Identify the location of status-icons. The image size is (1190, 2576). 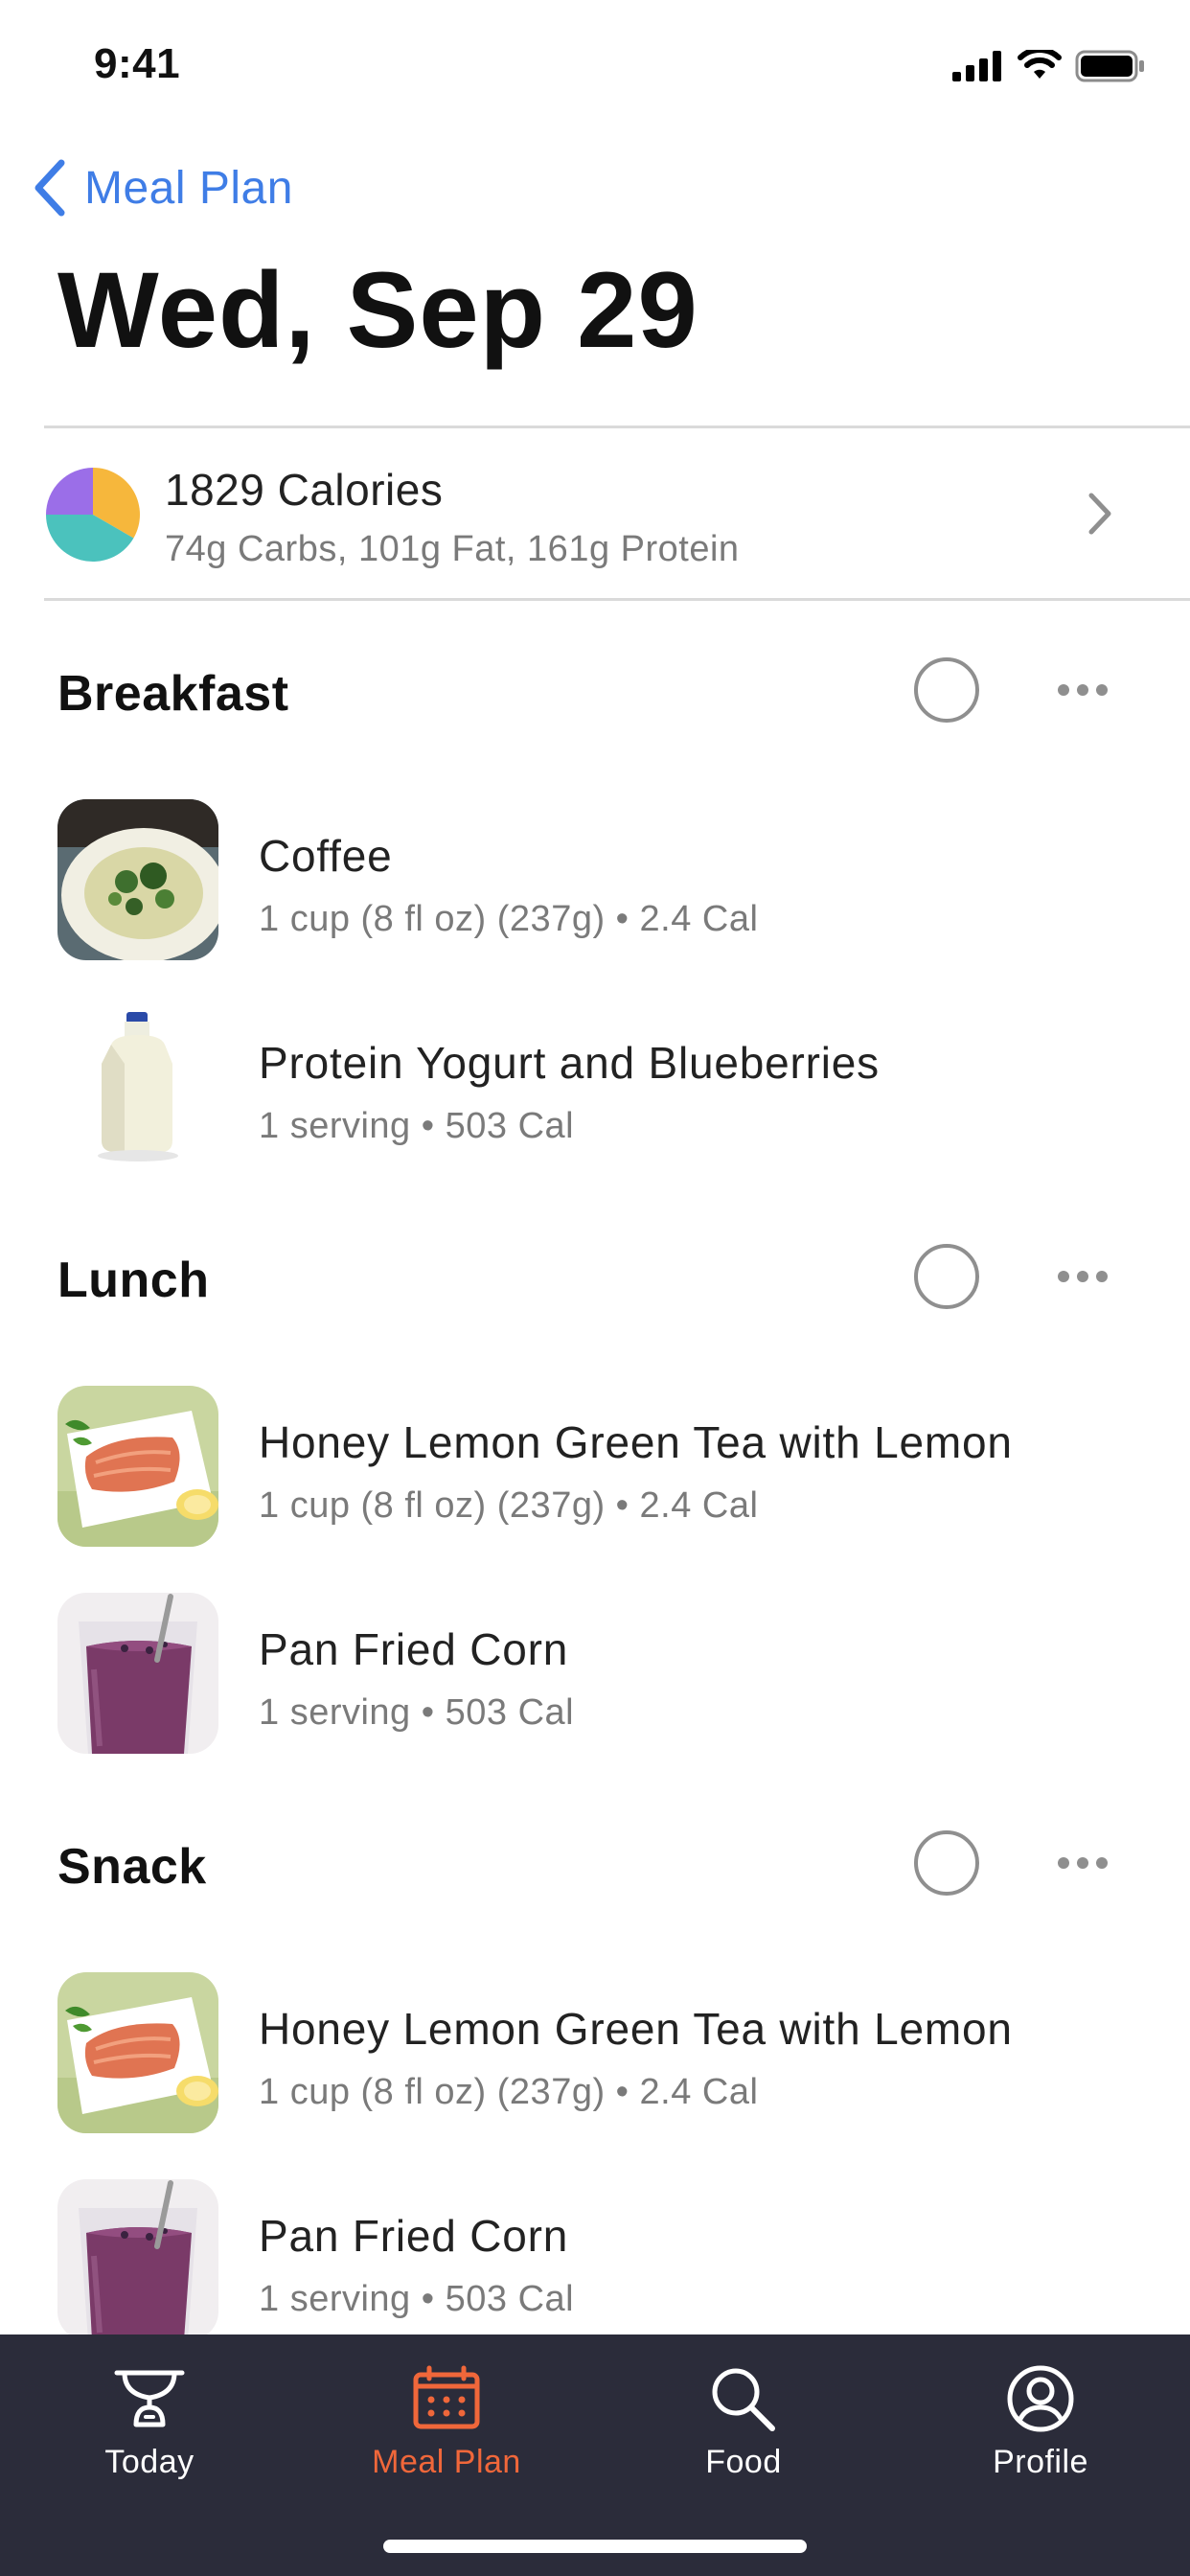
(1049, 66).